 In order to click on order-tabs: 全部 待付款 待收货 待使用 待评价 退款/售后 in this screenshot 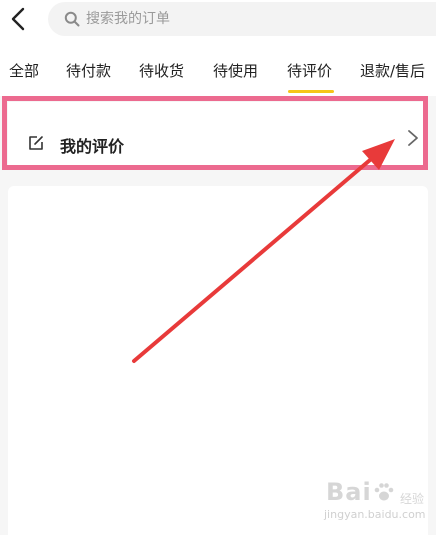, I will do `click(218, 70)`.